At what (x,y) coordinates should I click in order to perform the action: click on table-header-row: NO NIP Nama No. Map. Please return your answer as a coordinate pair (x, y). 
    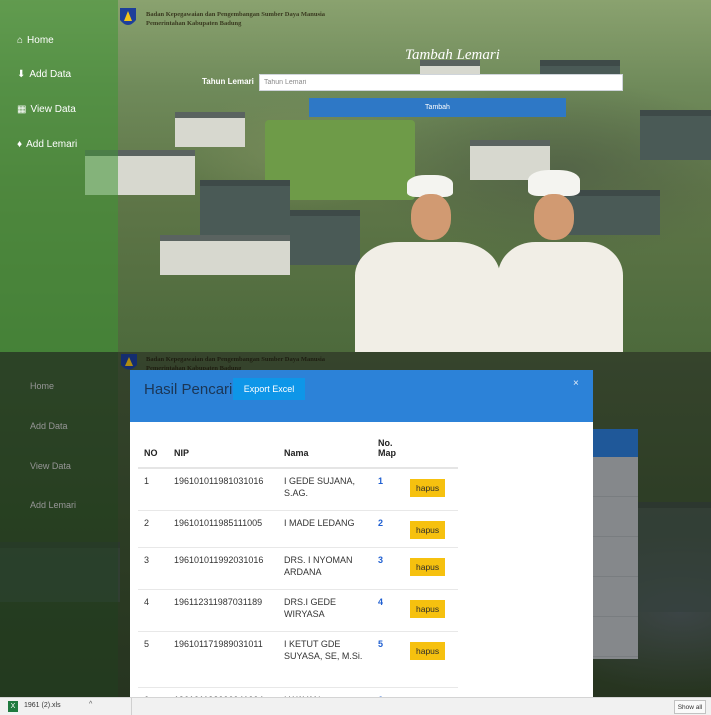
    Looking at the image, I should click on (298, 445).